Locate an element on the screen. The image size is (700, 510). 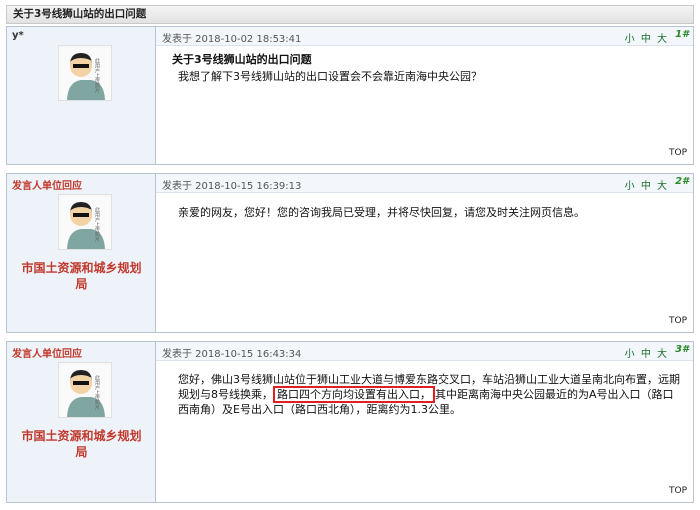
floor-number: 2# is located at coordinates (682, 181).